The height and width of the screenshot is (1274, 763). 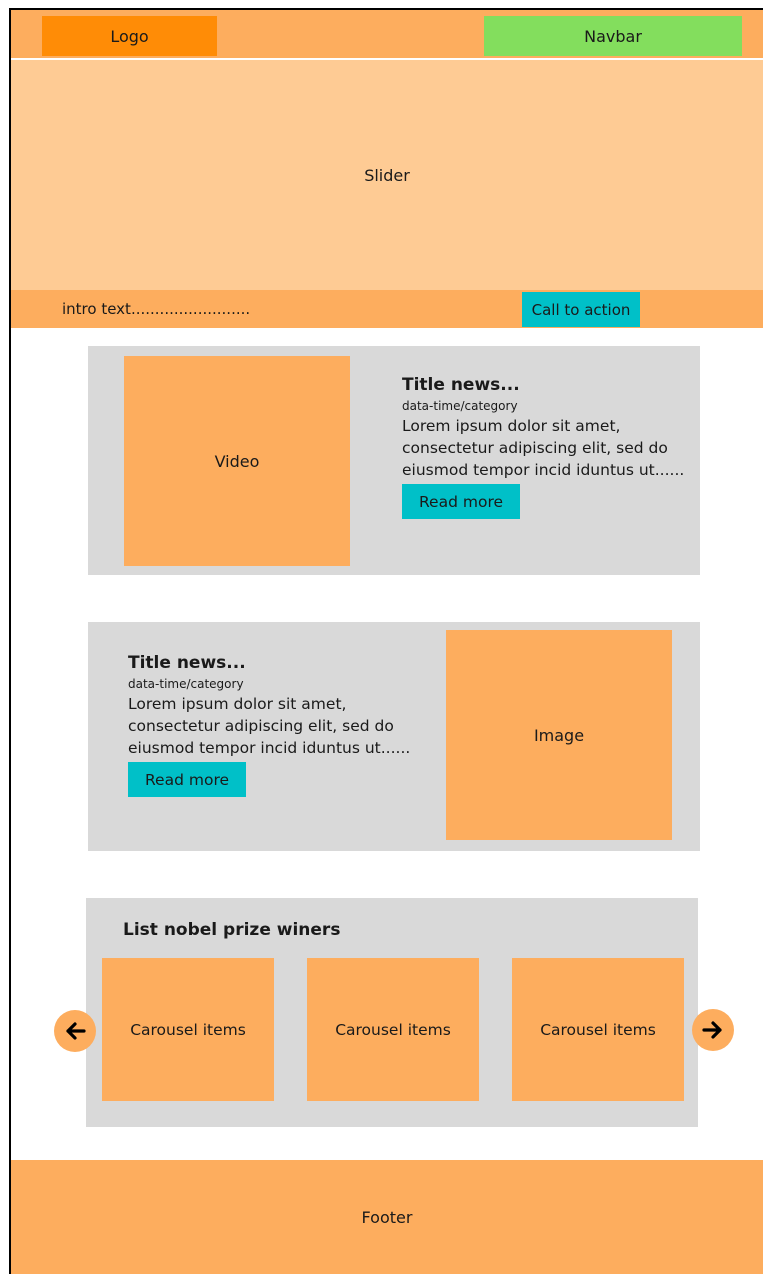 I want to click on arrow-left-icon, so click(x=76, y=1031).